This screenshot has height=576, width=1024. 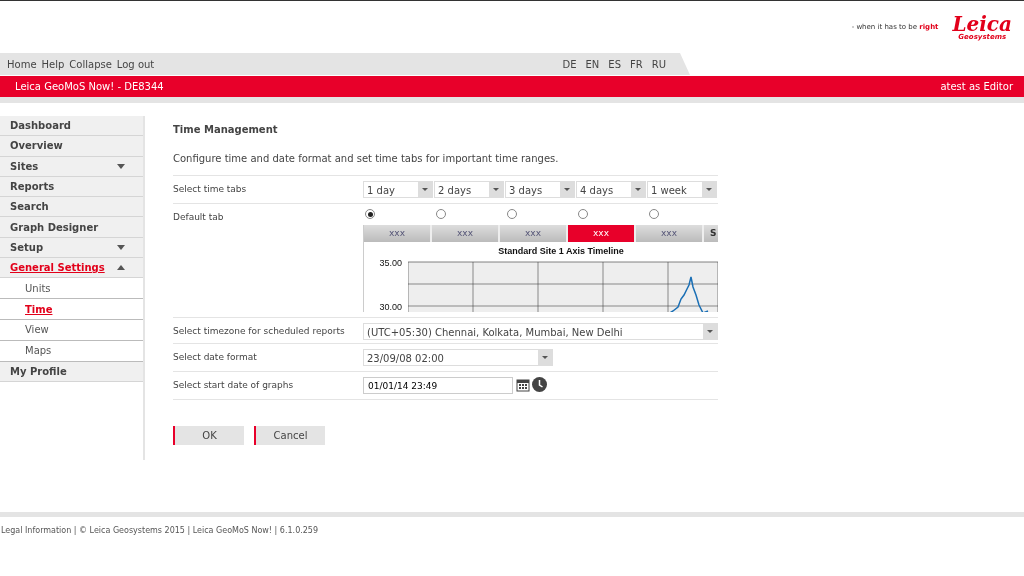 I want to click on sidebar-item: Overview, so click(x=71, y=146).